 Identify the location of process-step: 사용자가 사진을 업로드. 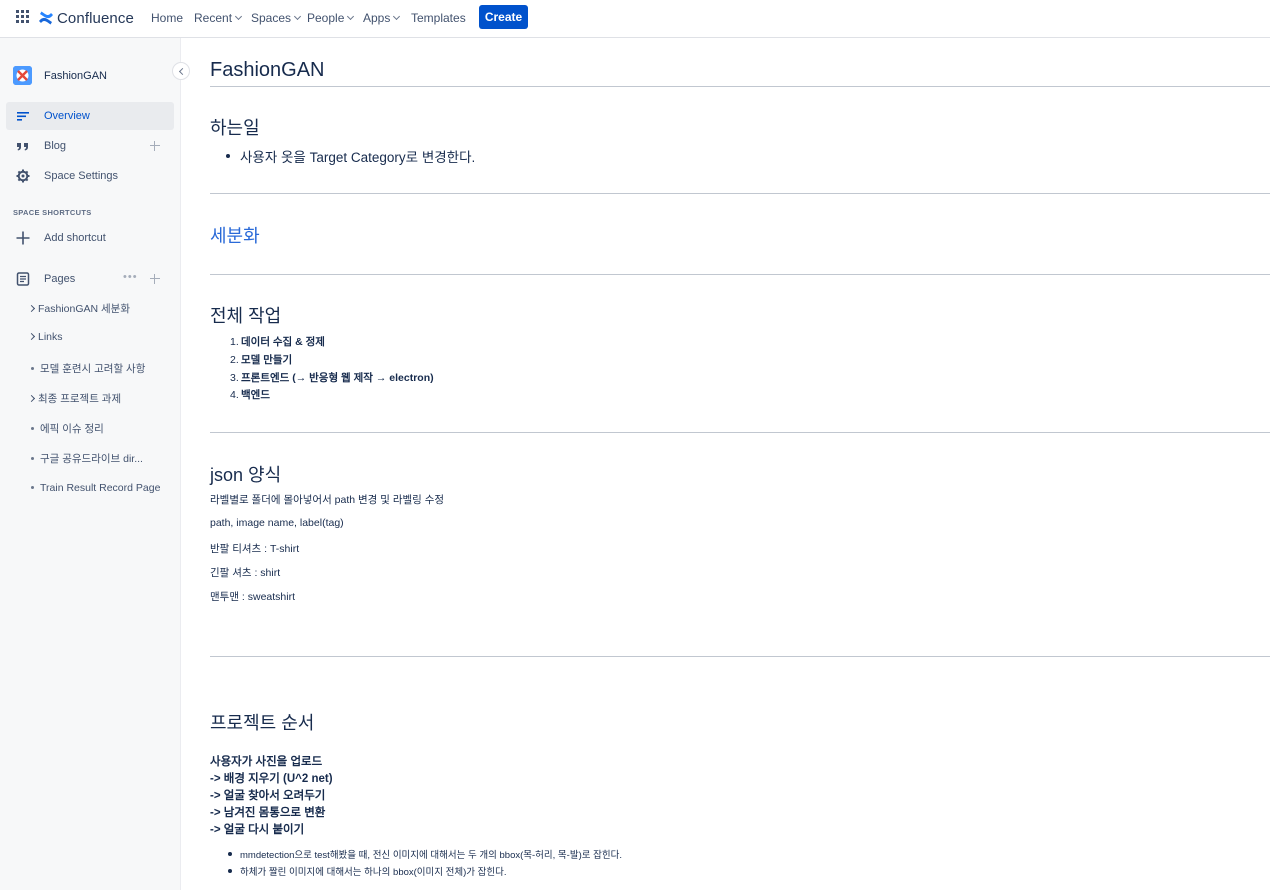
(266, 762).